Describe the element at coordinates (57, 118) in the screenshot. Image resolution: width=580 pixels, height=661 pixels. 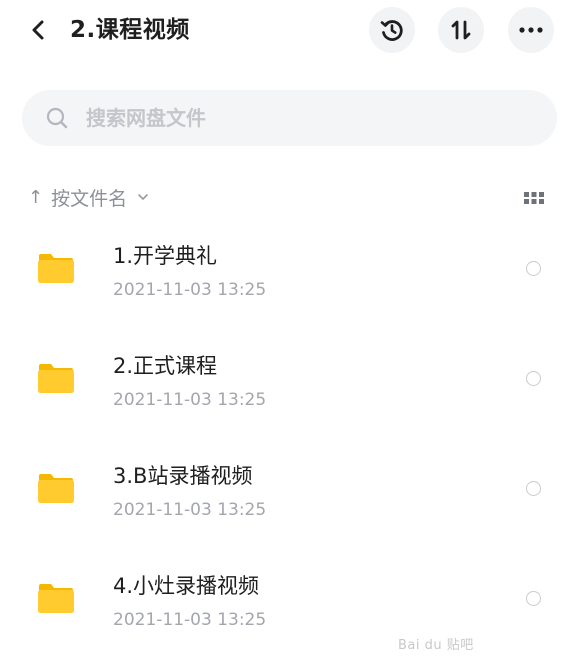
I see `search-icon` at that location.